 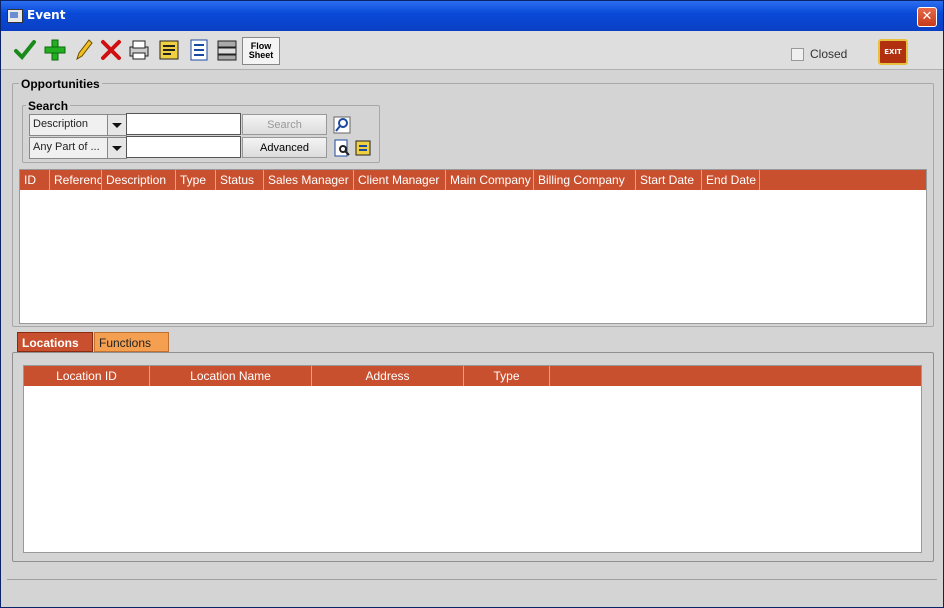 I want to click on search-input, so click(x=183, y=124).